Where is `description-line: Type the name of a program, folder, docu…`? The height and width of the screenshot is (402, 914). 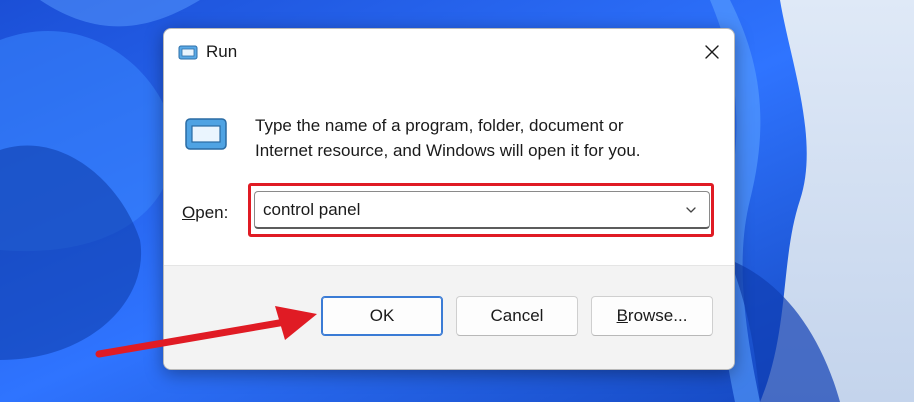
description-line: Type the name of a program, folder, docu… is located at coordinates (439, 125).